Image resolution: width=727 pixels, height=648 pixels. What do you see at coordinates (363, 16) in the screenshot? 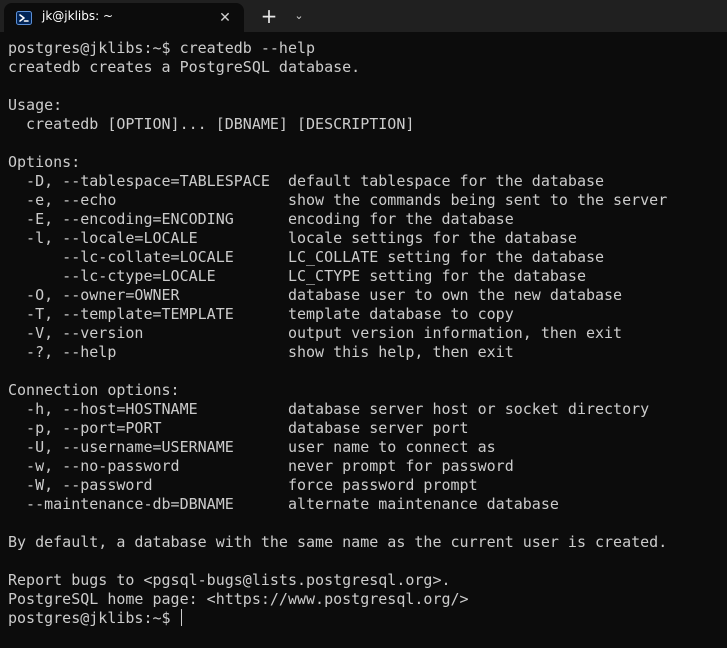
I see `title-bar: jk@jklibs: ~ ✕ + ⌄` at bounding box center [363, 16].